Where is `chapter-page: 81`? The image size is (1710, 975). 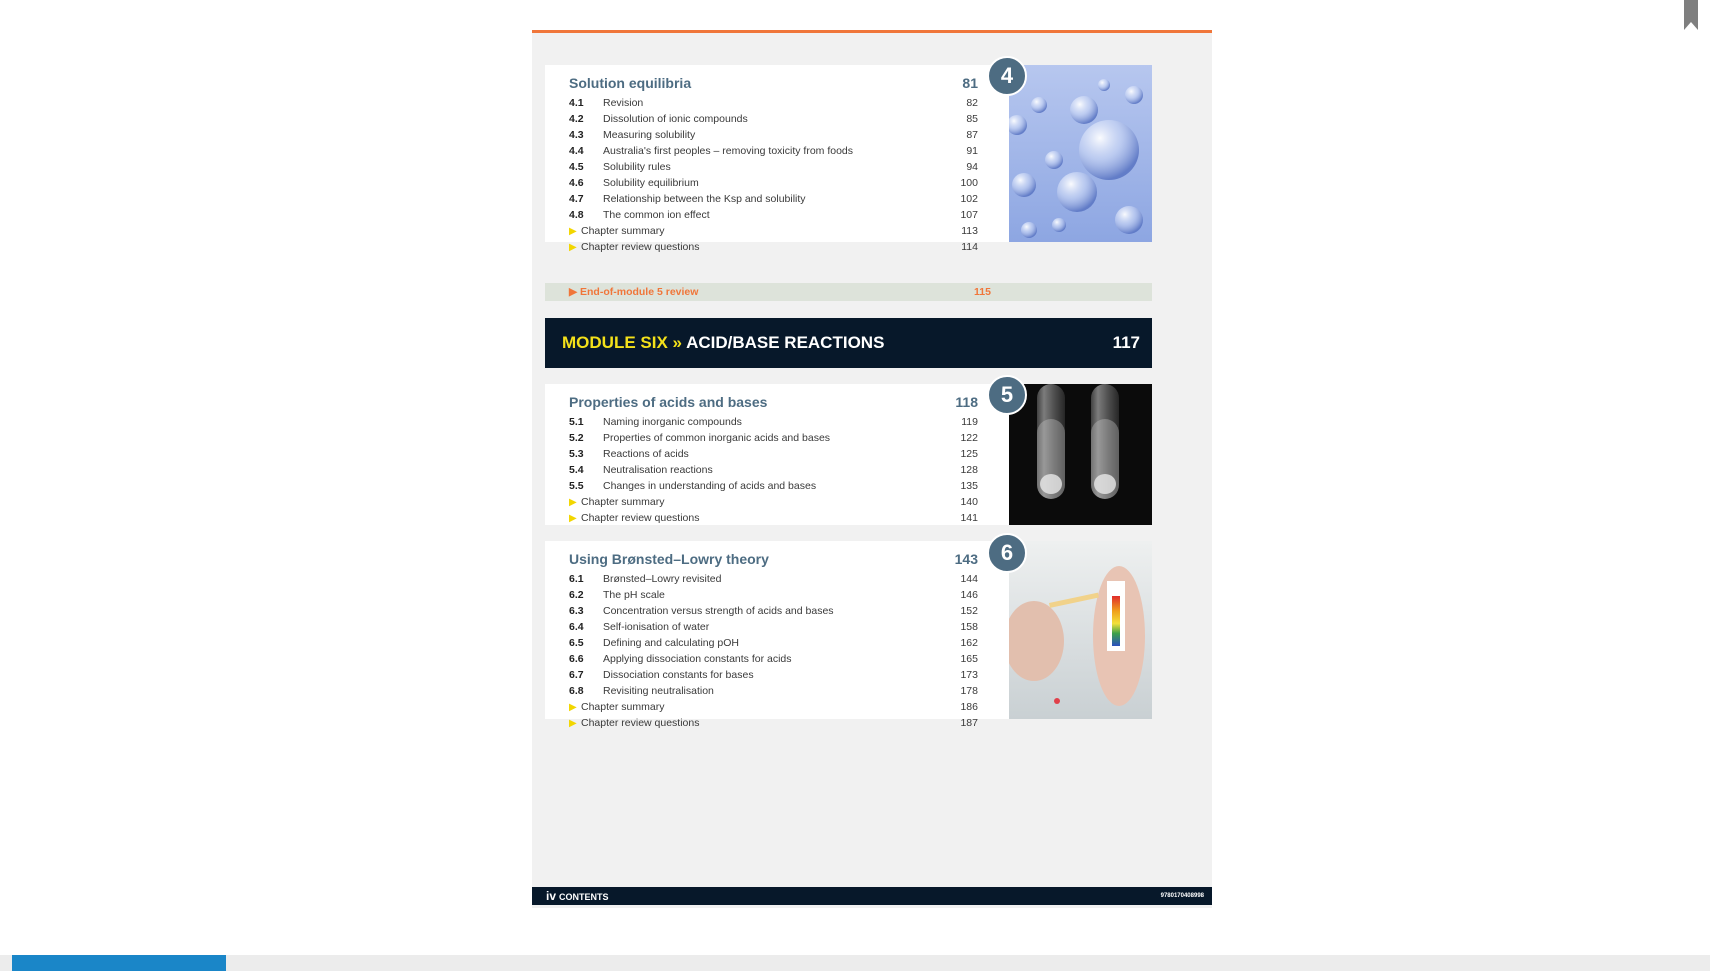
chapter-page: 81 is located at coordinates (970, 83).